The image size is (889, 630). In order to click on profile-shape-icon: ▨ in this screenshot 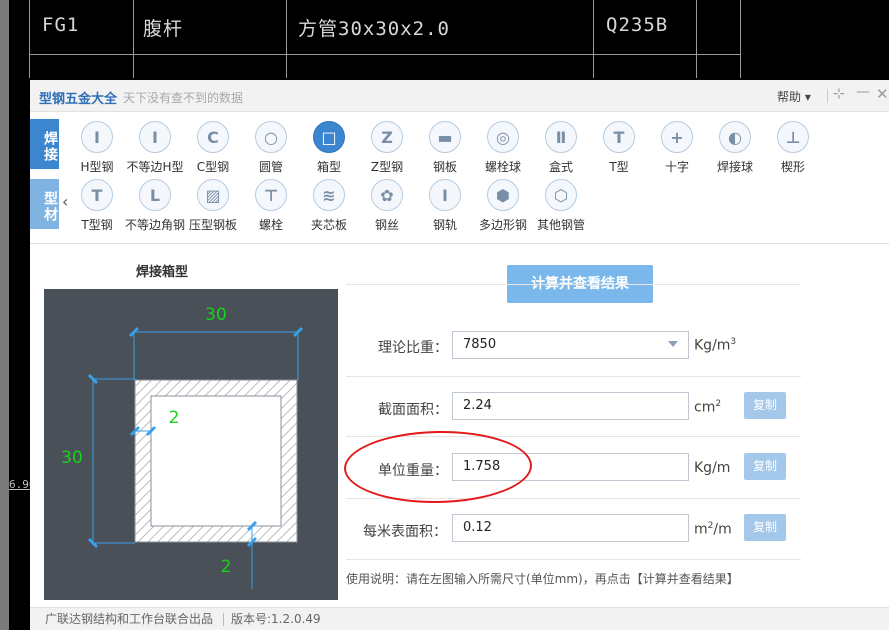, I will do `click(213, 195)`.